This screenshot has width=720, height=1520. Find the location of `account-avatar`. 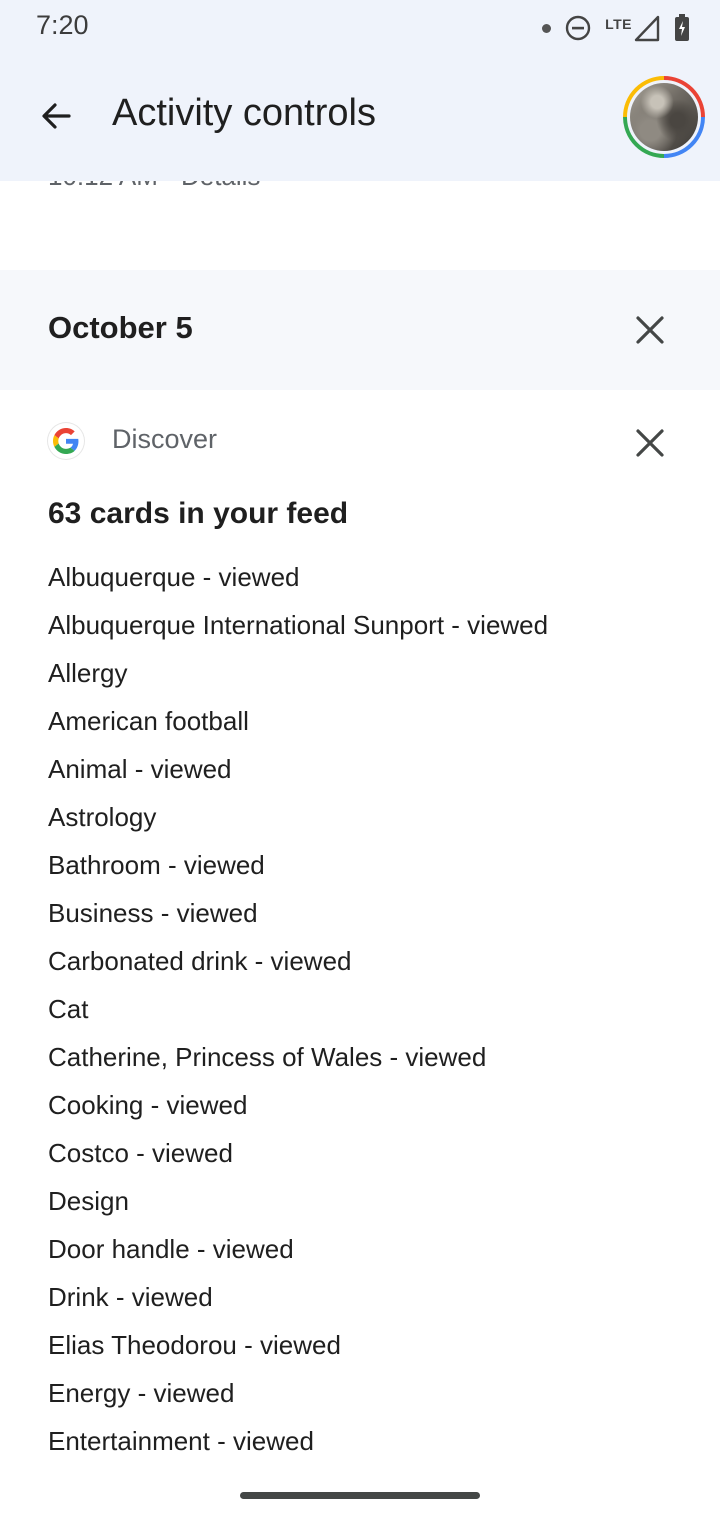

account-avatar is located at coordinates (664, 117).